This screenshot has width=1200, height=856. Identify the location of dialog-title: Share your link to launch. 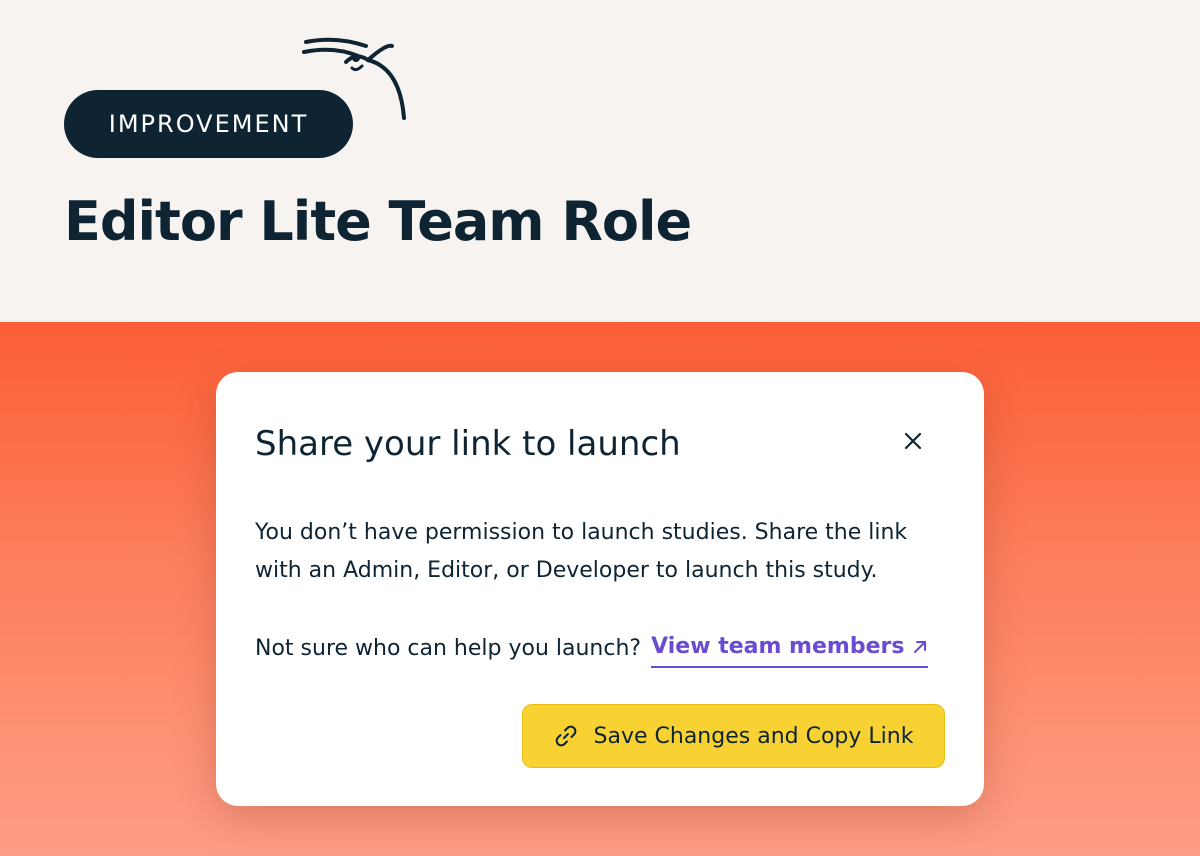
(468, 444).